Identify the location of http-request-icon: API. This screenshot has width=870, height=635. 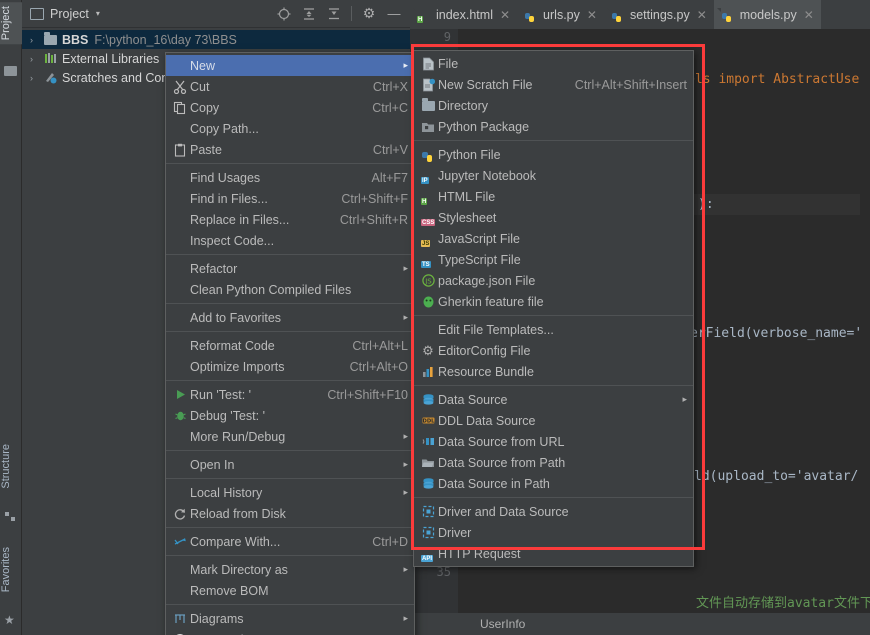
(427, 558).